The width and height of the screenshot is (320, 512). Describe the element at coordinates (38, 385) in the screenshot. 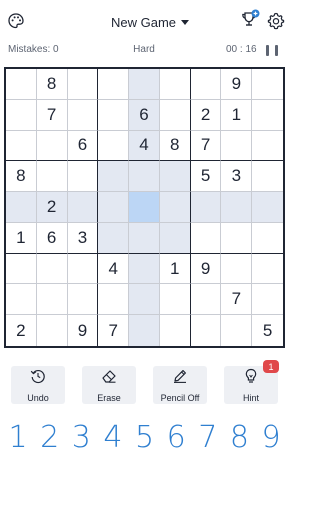

I see `undo-button: Undo` at that location.